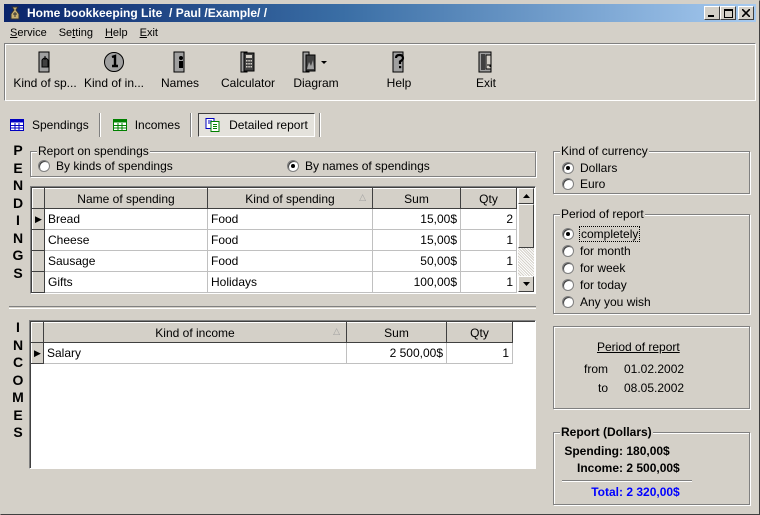 This screenshot has height=515, width=760. What do you see at coordinates (602, 214) in the screenshot?
I see `period-legend: Period of report` at bounding box center [602, 214].